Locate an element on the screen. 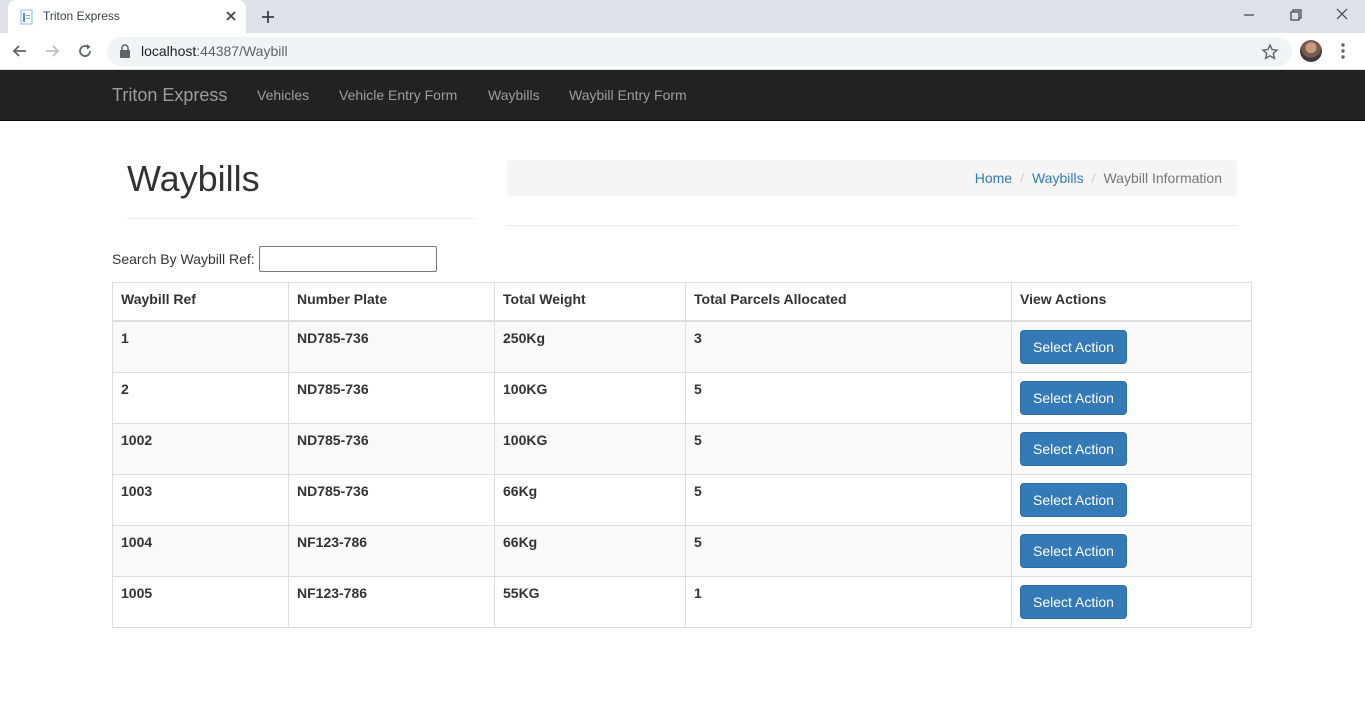  page-favicon-icon is located at coordinates (26, 17).